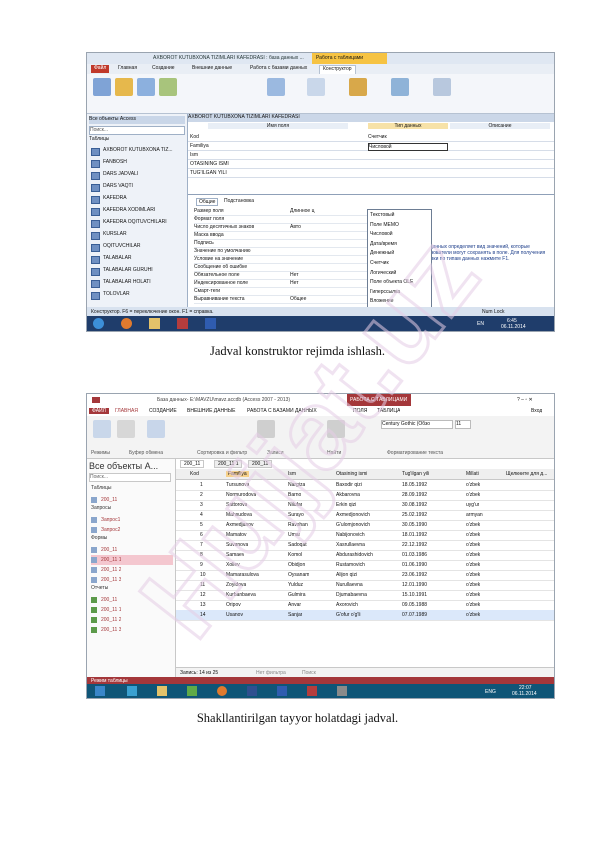 The height and width of the screenshot is (843, 595). Describe the element at coordinates (472, 505) in the screenshot. I see `table-cell: uyg'ur` at that location.